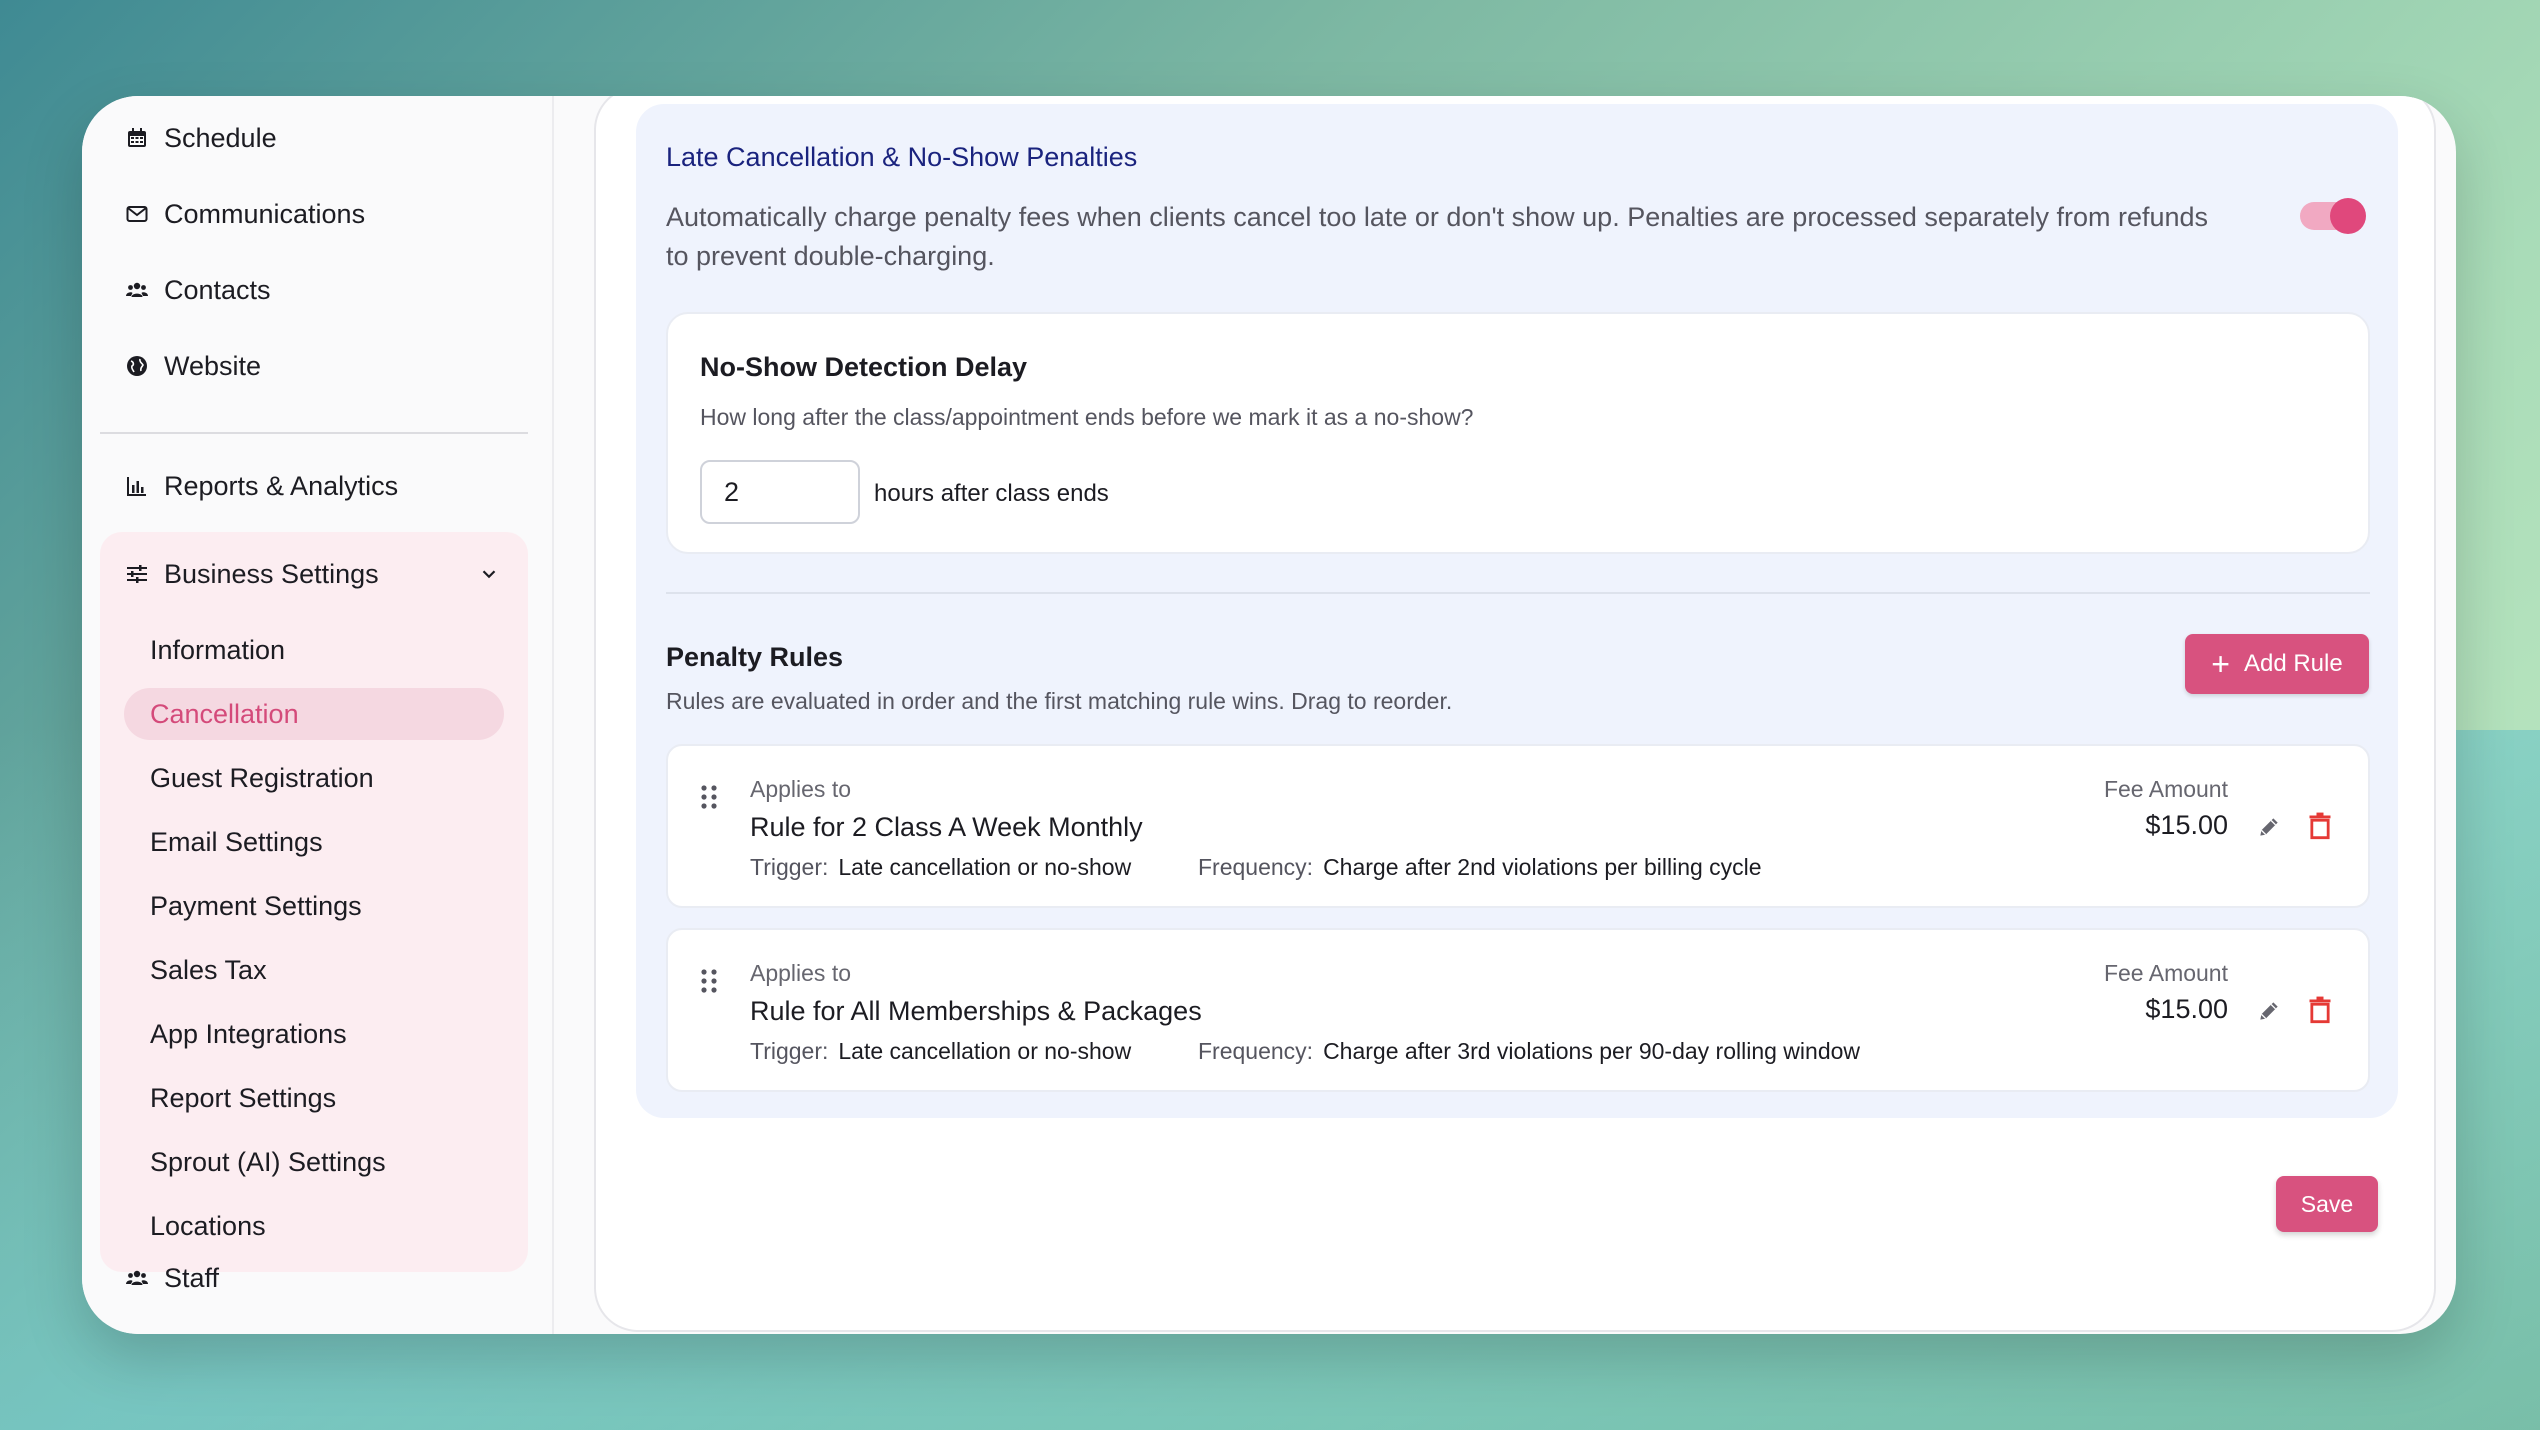 The width and height of the screenshot is (2540, 1430). What do you see at coordinates (902, 157) in the screenshot?
I see `section-title: Late Cancellation & No-Show Penalties` at bounding box center [902, 157].